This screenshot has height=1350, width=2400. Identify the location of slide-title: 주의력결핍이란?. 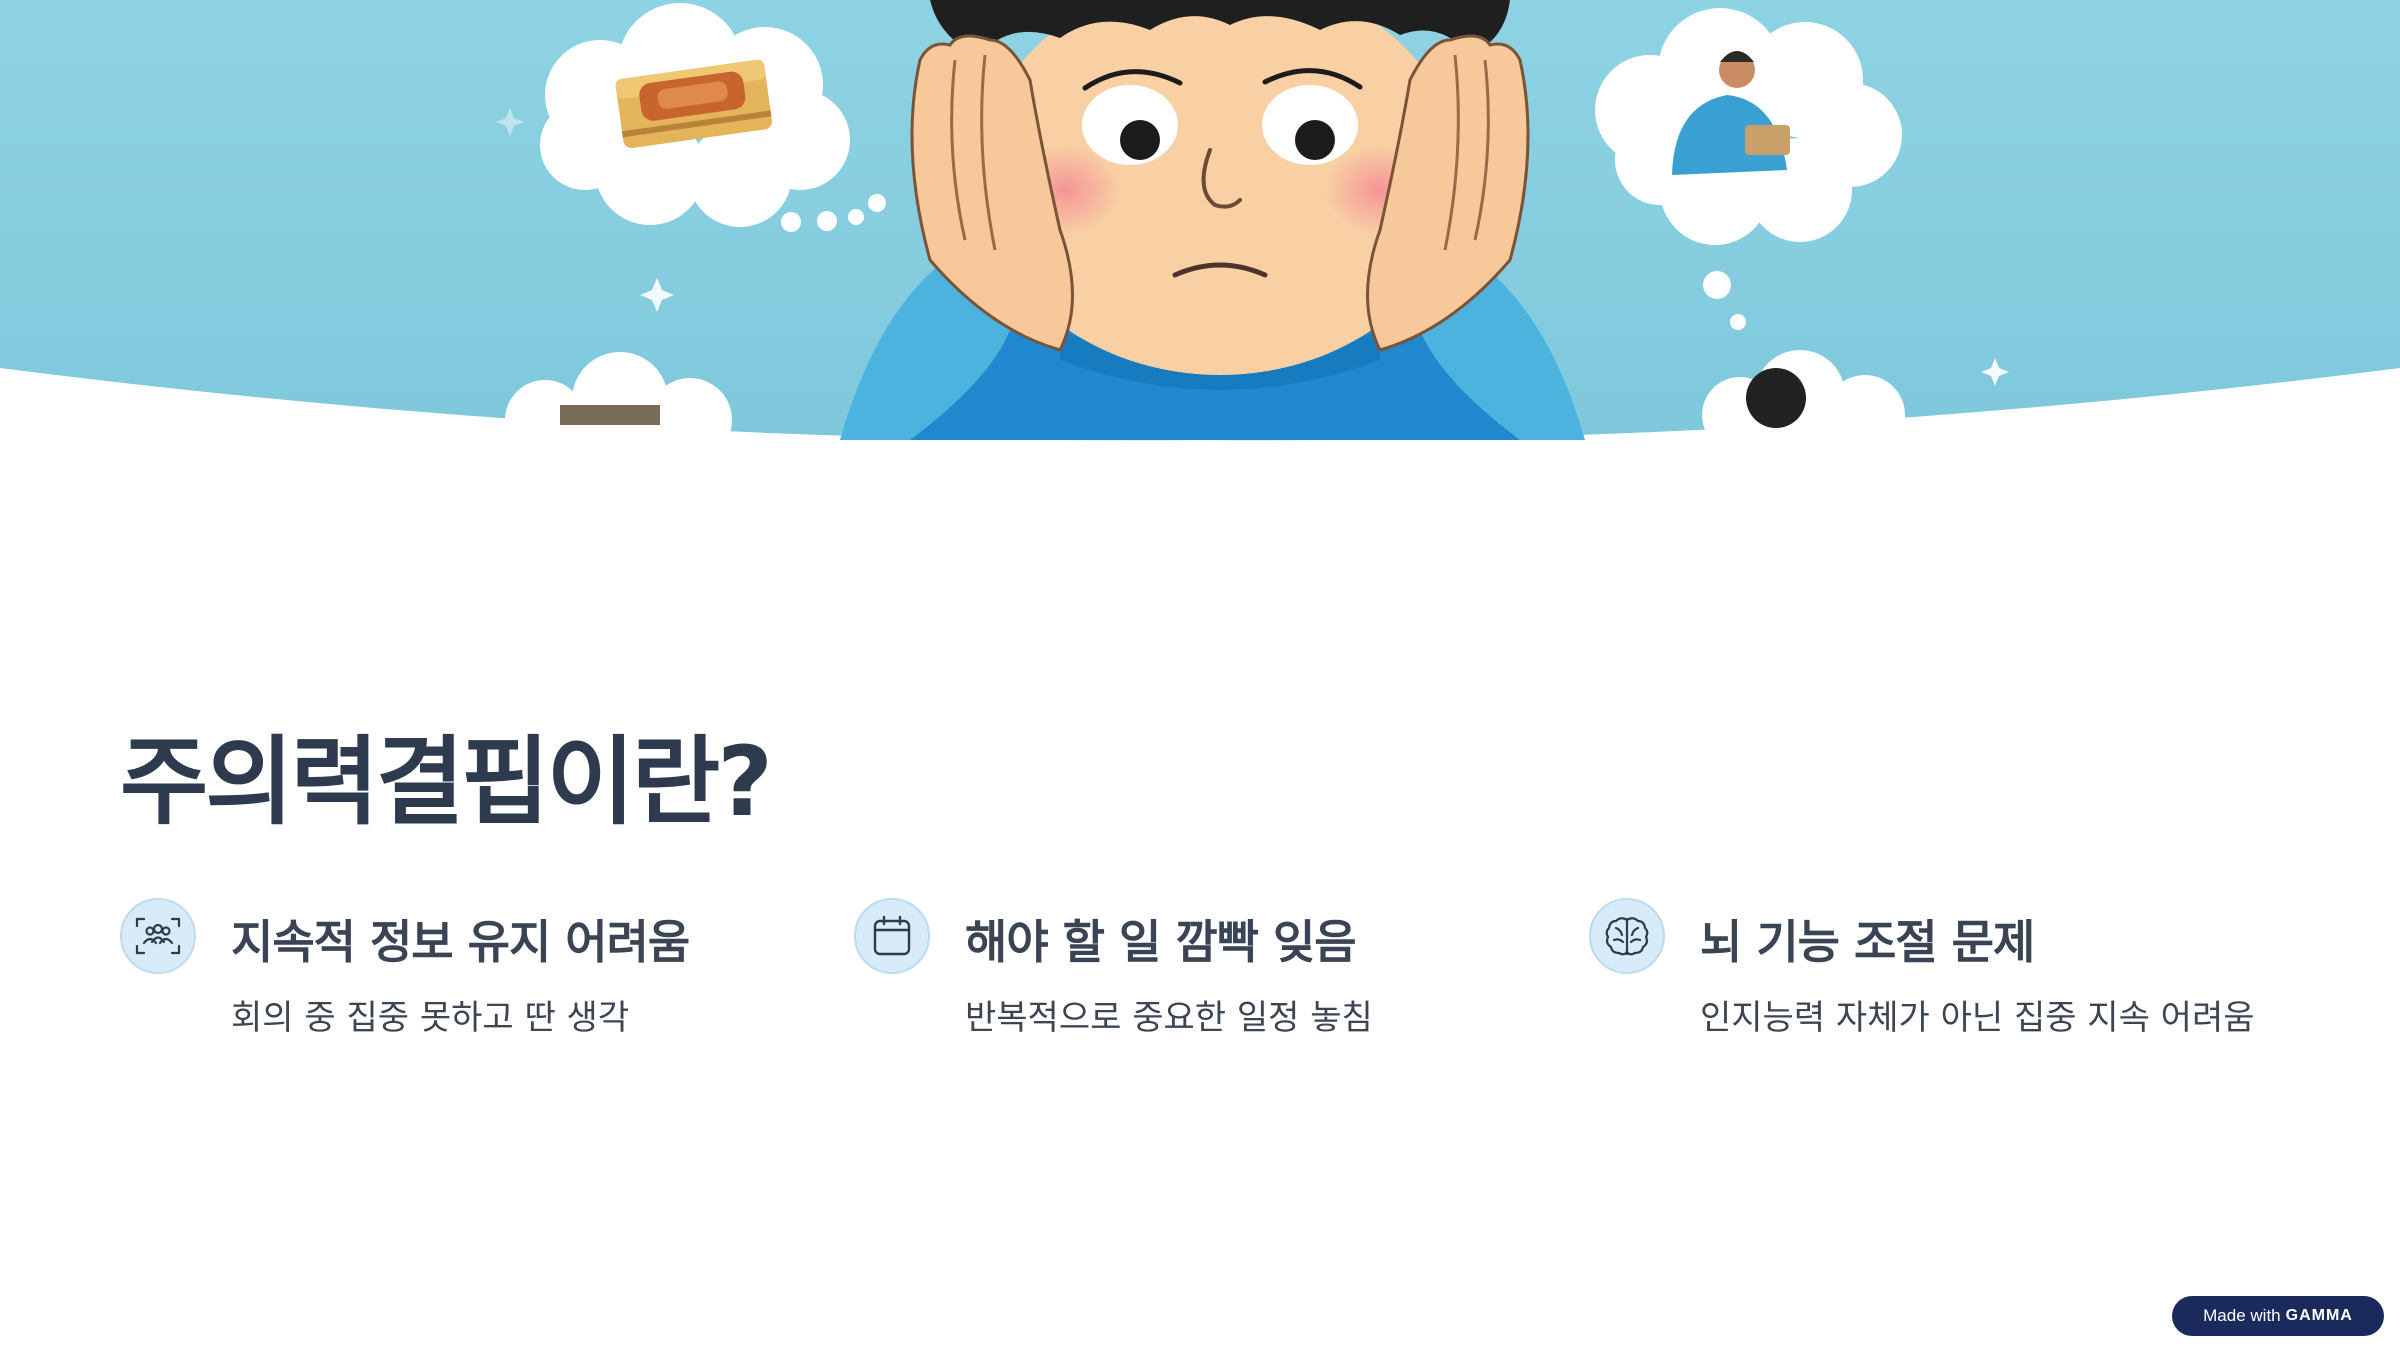
(446, 782).